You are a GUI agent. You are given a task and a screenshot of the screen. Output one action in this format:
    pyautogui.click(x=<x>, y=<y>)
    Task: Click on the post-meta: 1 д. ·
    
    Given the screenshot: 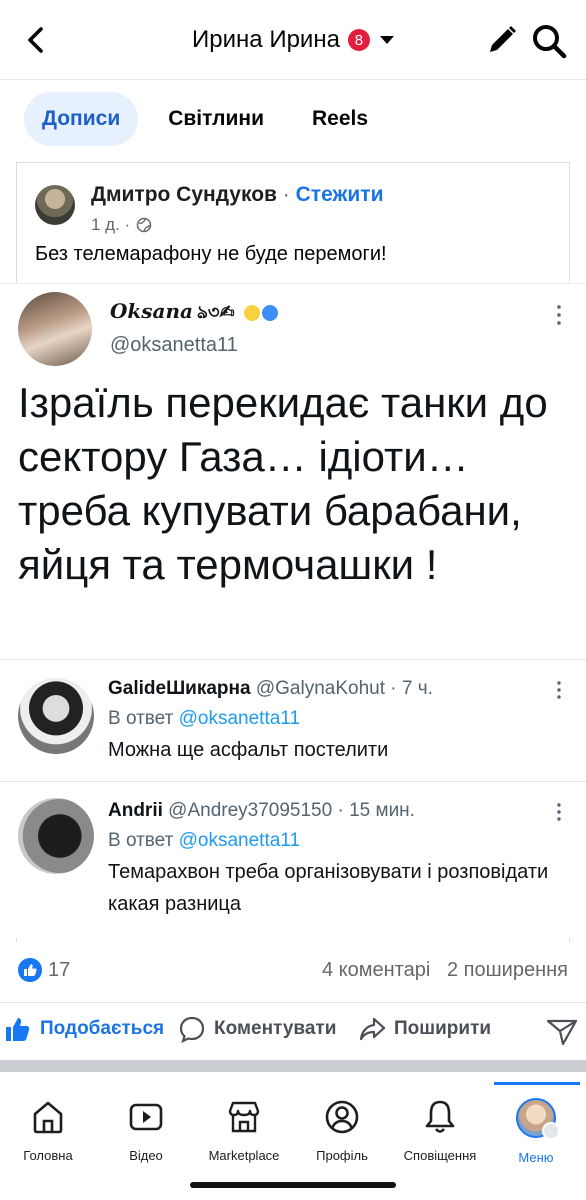 What is the action you would take?
    pyautogui.click(x=121, y=225)
    